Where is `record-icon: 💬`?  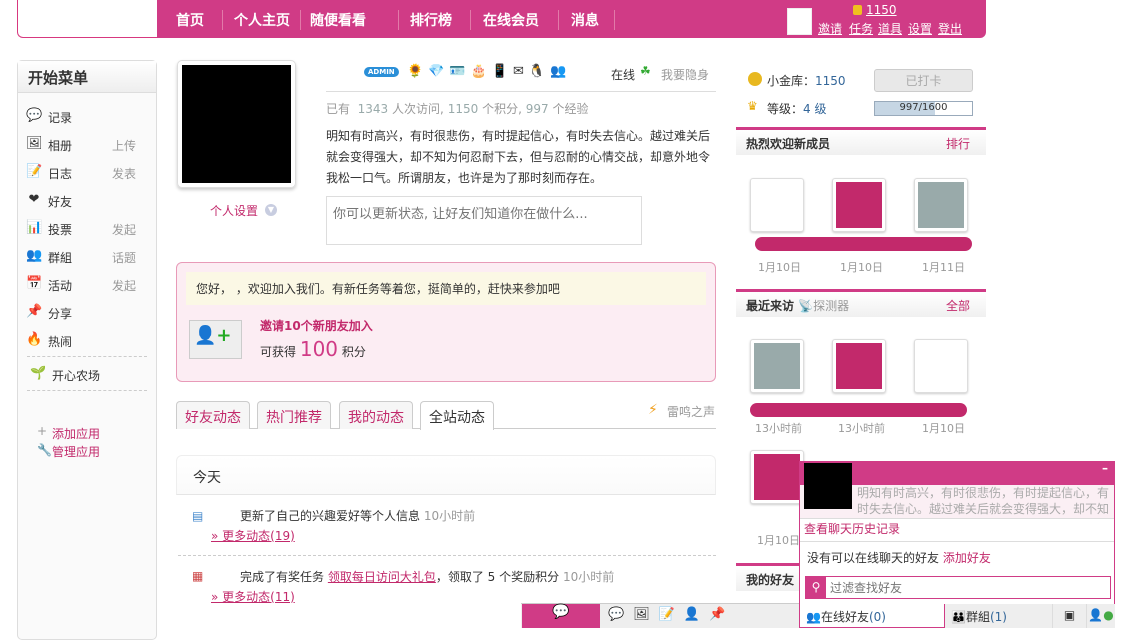
record-icon: 💬 is located at coordinates (620, 614).